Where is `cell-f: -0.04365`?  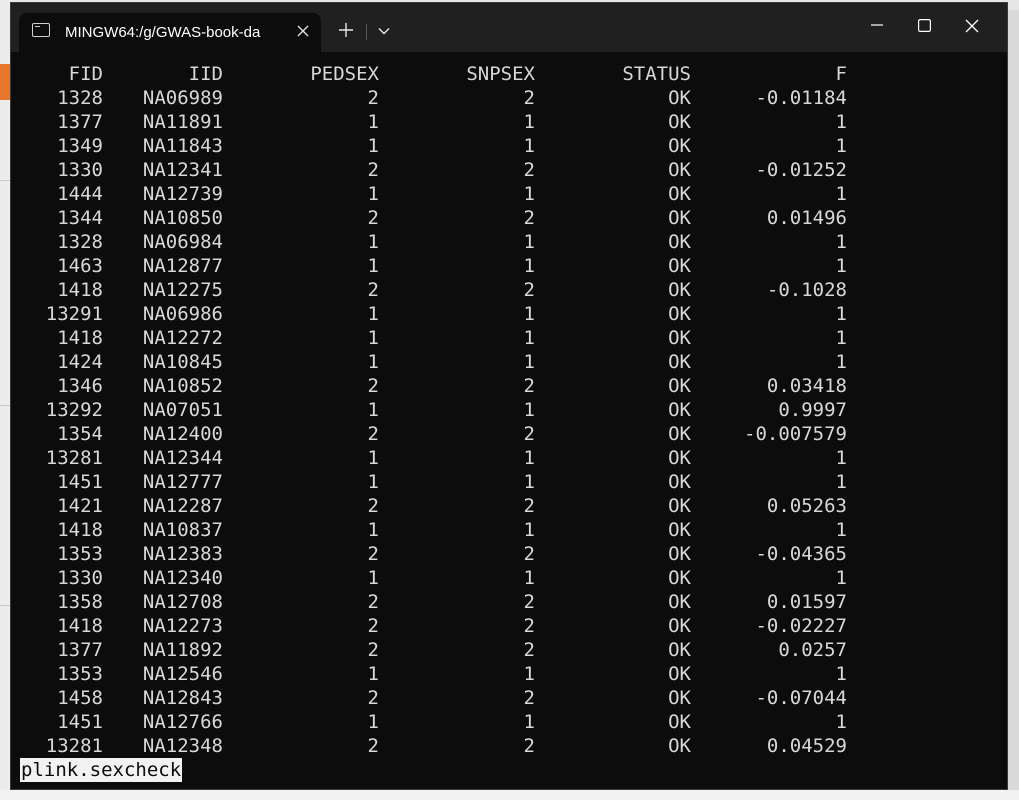 cell-f: -0.04365 is located at coordinates (801, 554).